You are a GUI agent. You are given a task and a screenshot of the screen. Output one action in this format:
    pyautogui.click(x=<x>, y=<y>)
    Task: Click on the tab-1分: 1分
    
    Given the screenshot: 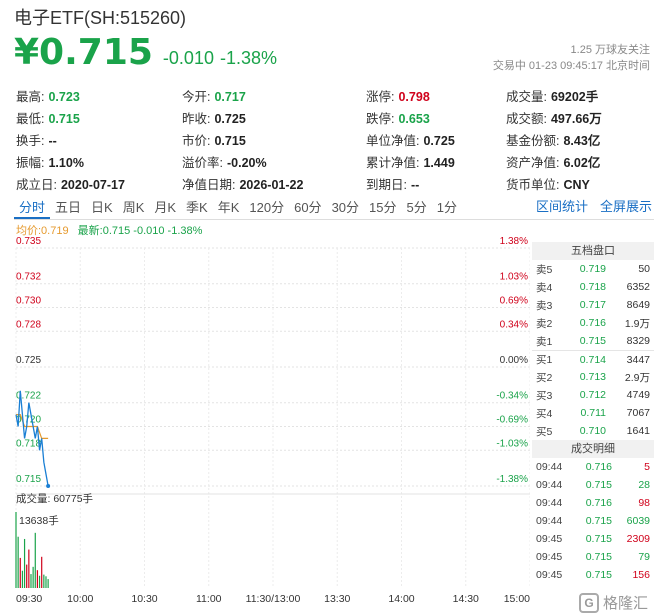 What is the action you would take?
    pyautogui.click(x=447, y=208)
    